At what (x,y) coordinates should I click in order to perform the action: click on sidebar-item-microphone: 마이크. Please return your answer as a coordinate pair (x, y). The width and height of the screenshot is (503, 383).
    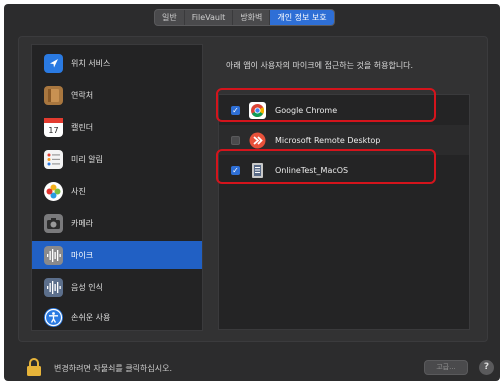
    Looking at the image, I should click on (117, 255).